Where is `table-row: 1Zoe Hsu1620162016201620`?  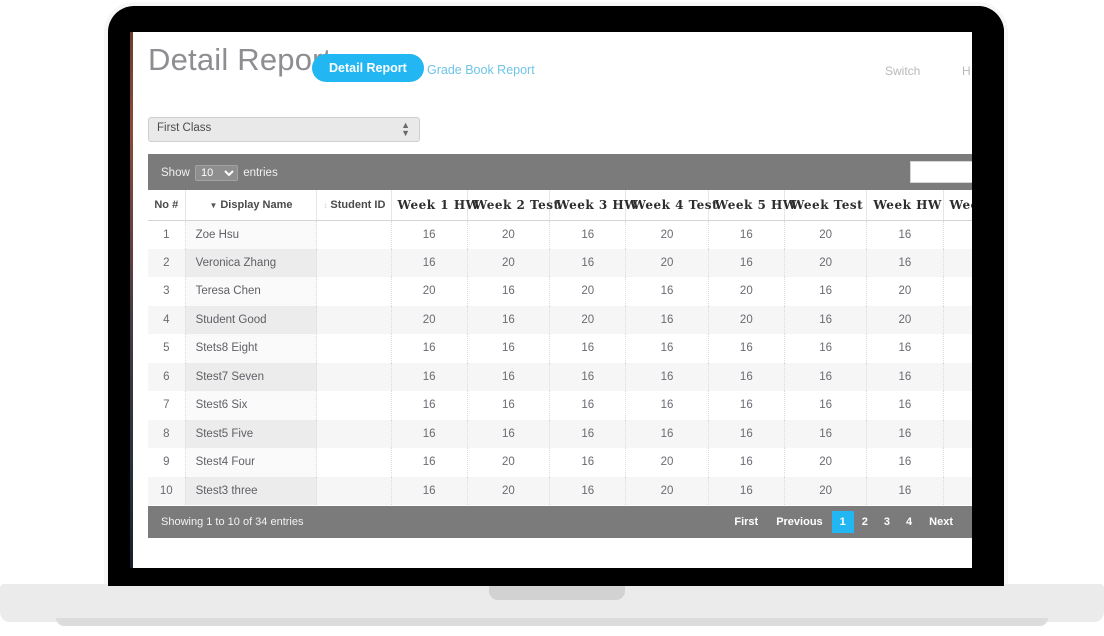
table-row: 1Zoe Hsu1620162016201620 is located at coordinates (560, 234).